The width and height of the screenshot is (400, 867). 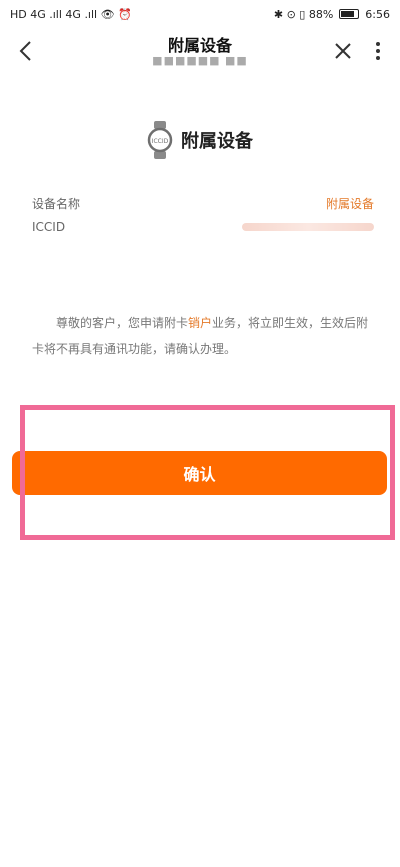 What do you see at coordinates (217, 141) in the screenshot?
I see `device-heading-text: 附属设备` at bounding box center [217, 141].